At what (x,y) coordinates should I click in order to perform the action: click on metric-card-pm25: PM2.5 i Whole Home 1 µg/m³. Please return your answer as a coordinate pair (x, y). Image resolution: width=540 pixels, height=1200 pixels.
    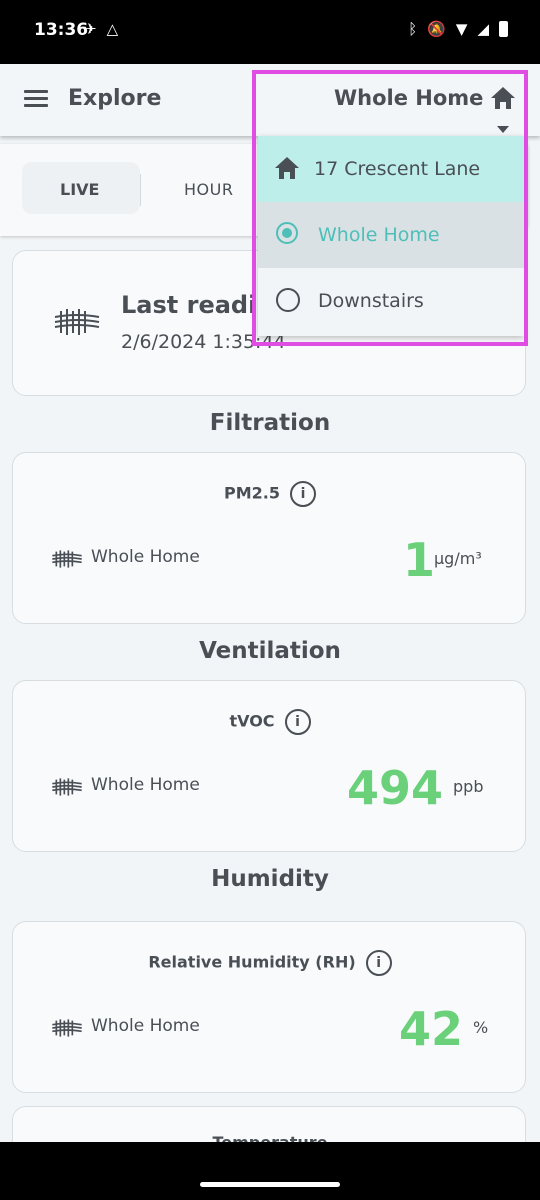
    Looking at the image, I should click on (269, 538).